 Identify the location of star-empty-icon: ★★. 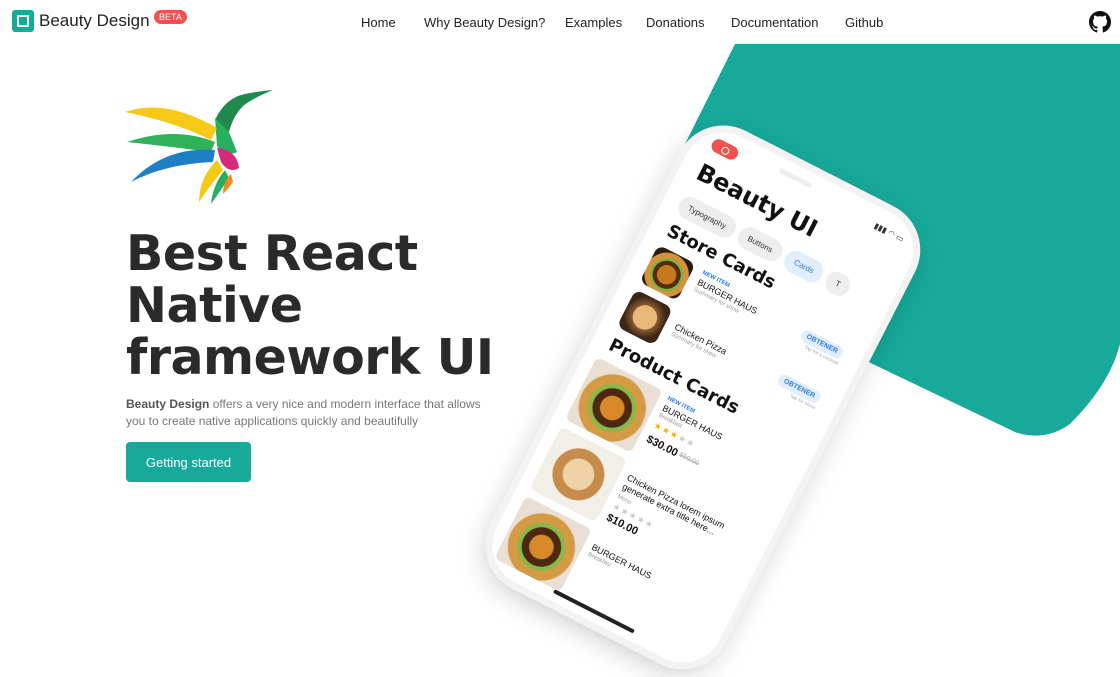
(687, 441).